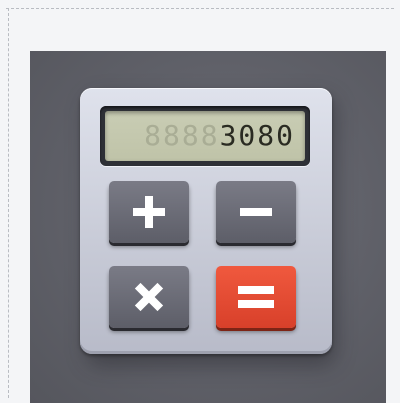  I want to click on times-icon, so click(149, 297).